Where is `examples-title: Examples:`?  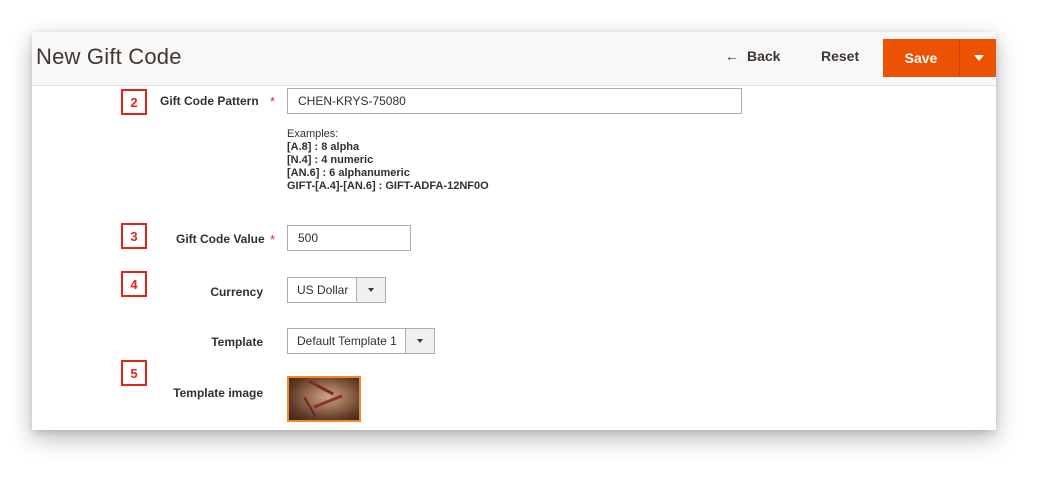 examples-title: Examples: is located at coordinates (313, 134).